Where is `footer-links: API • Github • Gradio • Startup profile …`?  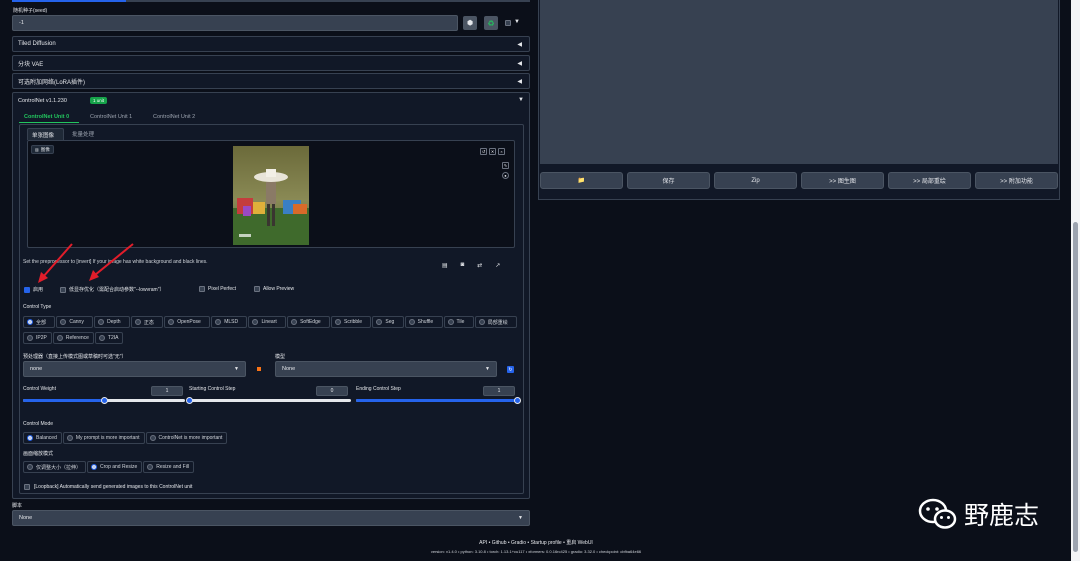
footer-links: API • Github • Gradio • Startup profile … is located at coordinates (536, 542).